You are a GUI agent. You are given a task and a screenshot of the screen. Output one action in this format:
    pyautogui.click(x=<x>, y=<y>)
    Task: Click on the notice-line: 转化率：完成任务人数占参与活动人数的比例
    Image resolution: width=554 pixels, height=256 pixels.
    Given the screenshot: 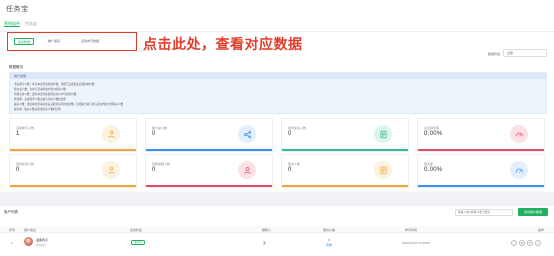 What is the action you would take?
    pyautogui.click(x=40, y=99)
    